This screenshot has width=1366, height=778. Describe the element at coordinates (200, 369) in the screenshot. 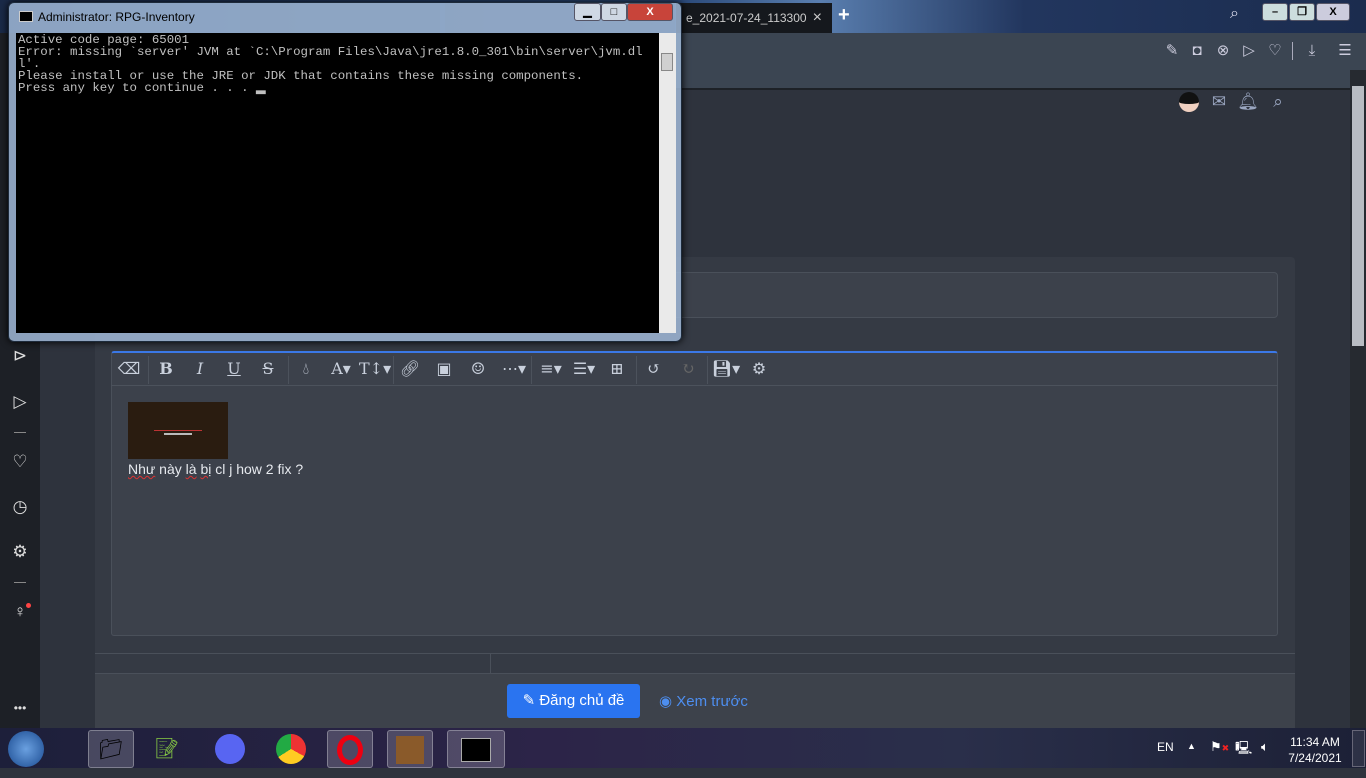

I see `italic-icon: I` at that location.